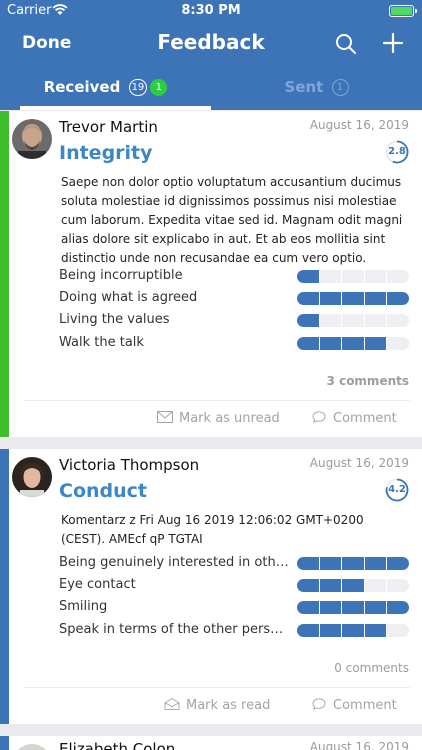  What do you see at coordinates (403, 11) in the screenshot?
I see `battery-icon` at bounding box center [403, 11].